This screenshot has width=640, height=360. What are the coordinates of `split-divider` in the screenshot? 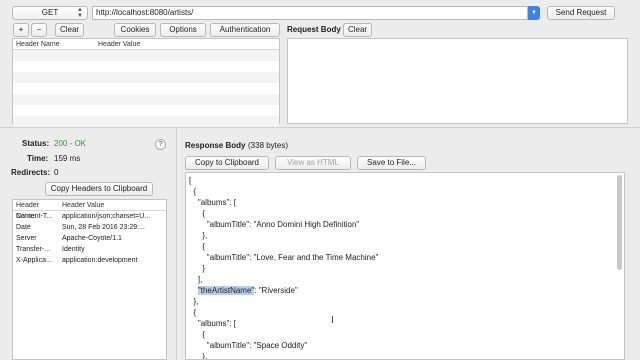 It's located at (320, 127).